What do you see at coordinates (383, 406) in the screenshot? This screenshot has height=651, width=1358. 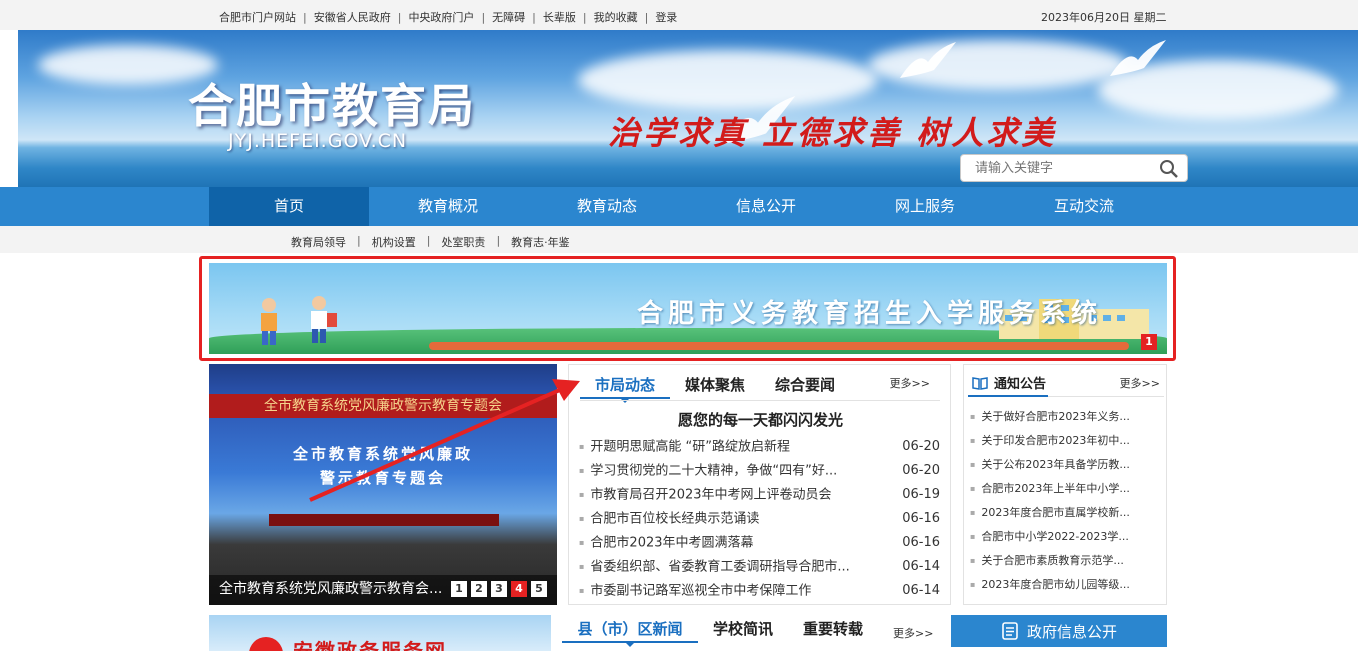 I see `slider-banner-text: 全市教育系统党风廉政警示教育专题会` at bounding box center [383, 406].